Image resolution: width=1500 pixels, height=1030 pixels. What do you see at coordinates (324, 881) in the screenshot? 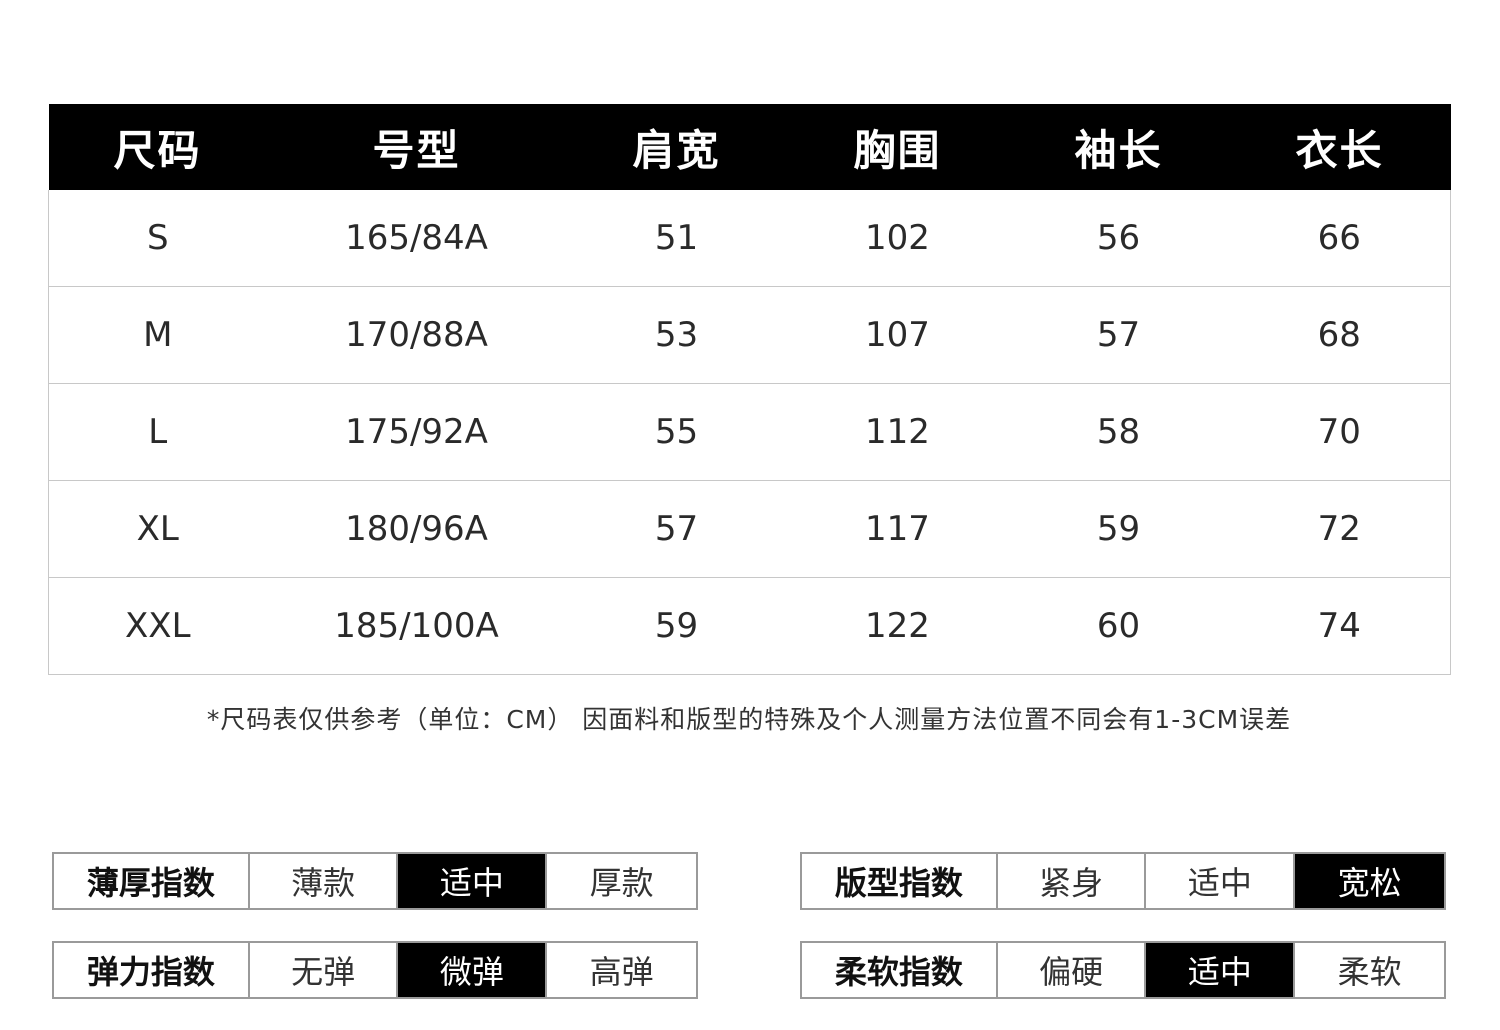
I see `thickness-option-thin: 薄款` at bounding box center [324, 881].